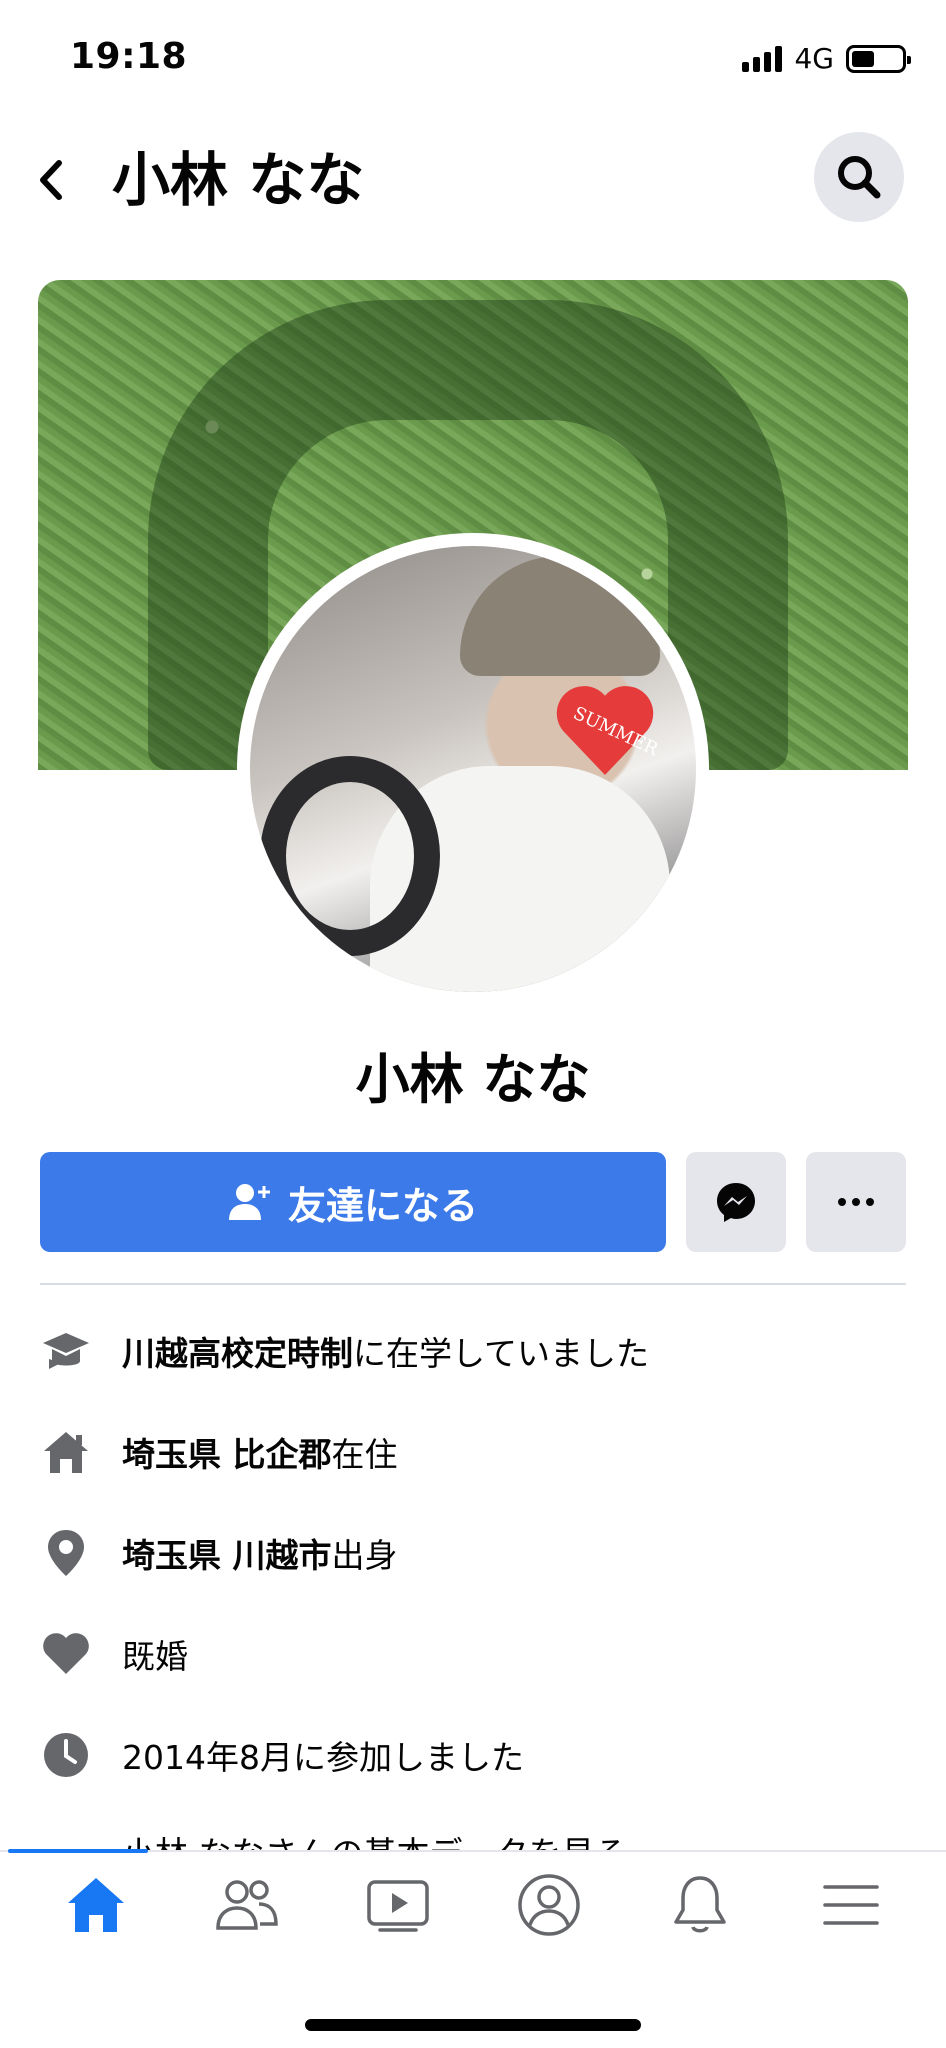 The width and height of the screenshot is (946, 2048). I want to click on profile-name: 小林 なな, so click(473, 1079).